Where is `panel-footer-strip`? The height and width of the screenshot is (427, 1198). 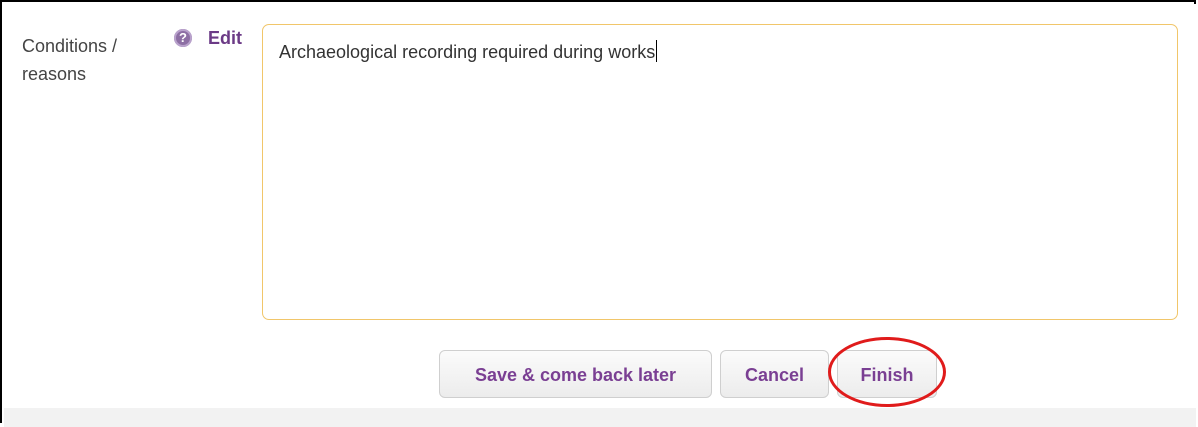 panel-footer-strip is located at coordinates (600, 417).